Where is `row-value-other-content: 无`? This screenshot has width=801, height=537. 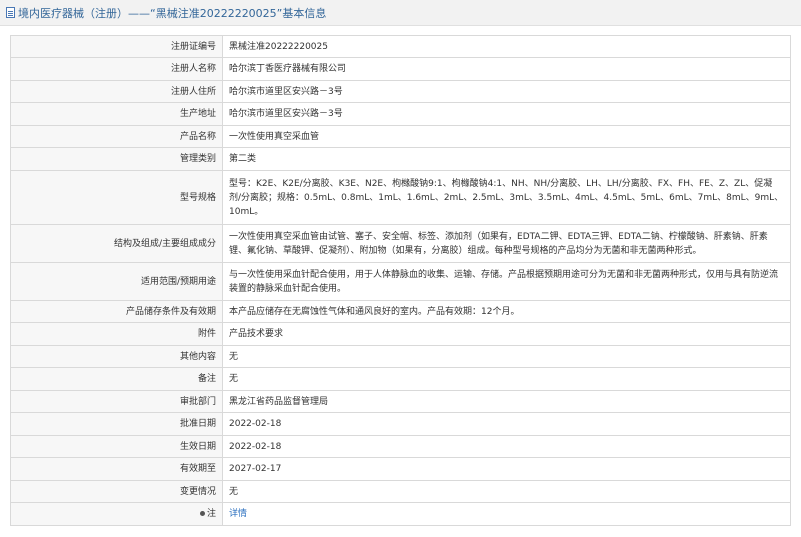
row-value-other-content: 无 is located at coordinates (506, 356).